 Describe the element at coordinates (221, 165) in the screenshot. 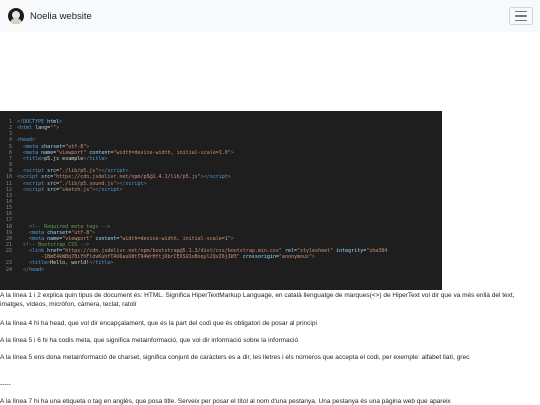

I see `code-line: 8` at that location.